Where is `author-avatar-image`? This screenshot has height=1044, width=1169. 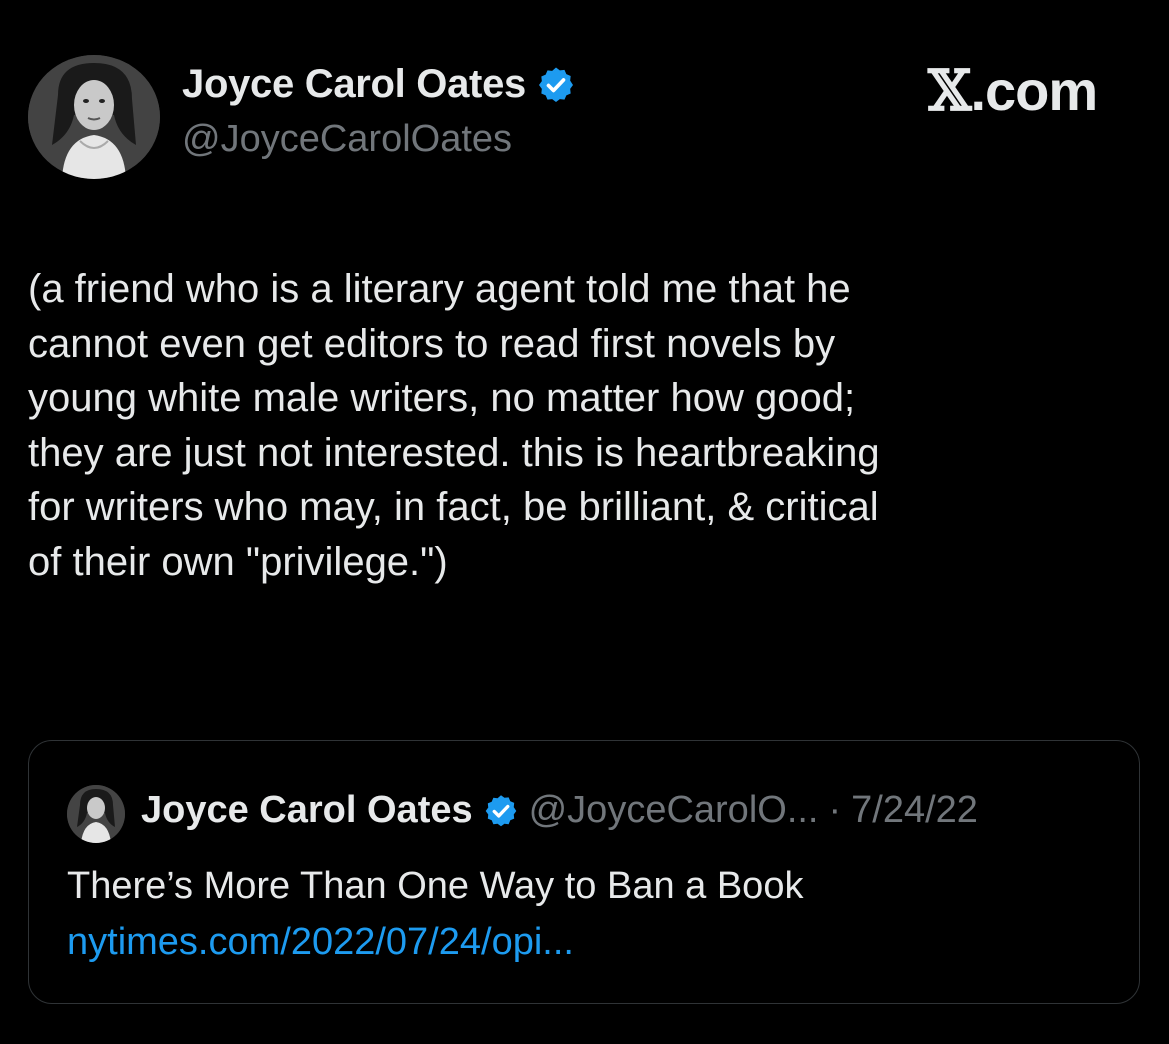
author-avatar-image is located at coordinates (94, 117).